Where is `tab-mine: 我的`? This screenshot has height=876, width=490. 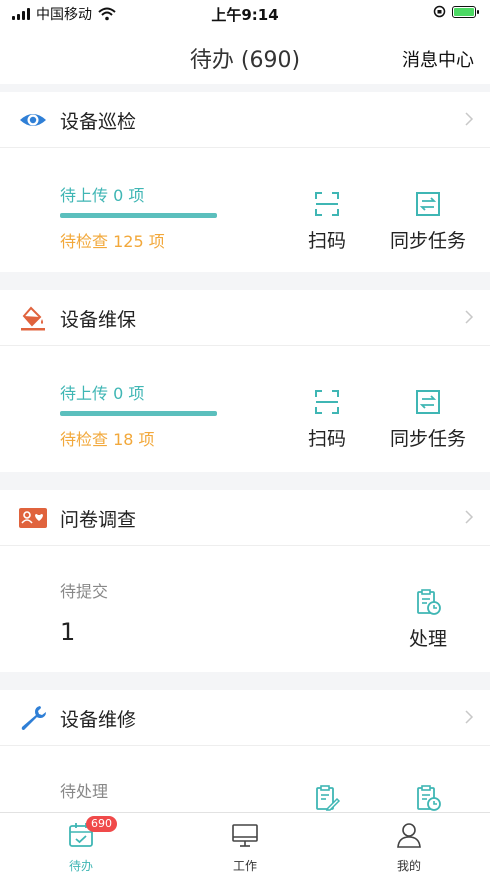
tab-mine: 我的 is located at coordinates (409, 847).